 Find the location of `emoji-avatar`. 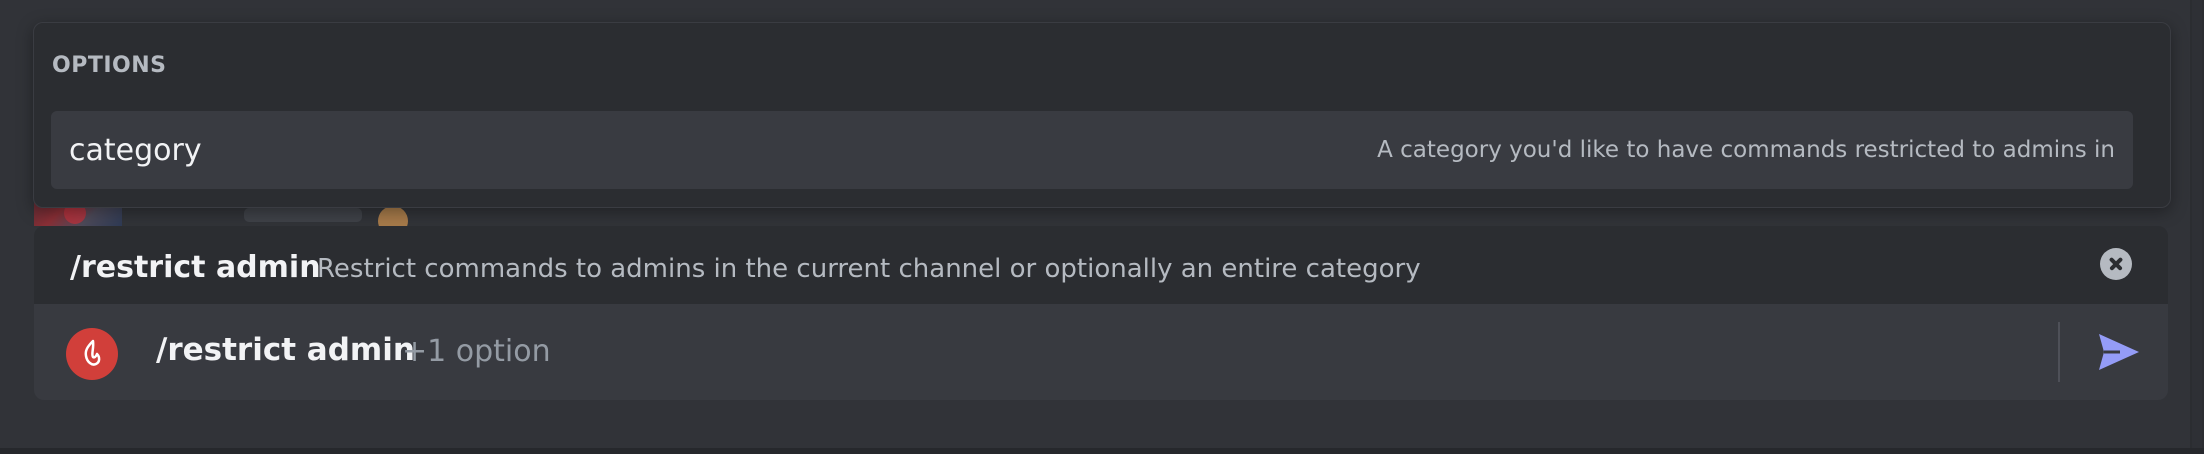

emoji-avatar is located at coordinates (393, 216).